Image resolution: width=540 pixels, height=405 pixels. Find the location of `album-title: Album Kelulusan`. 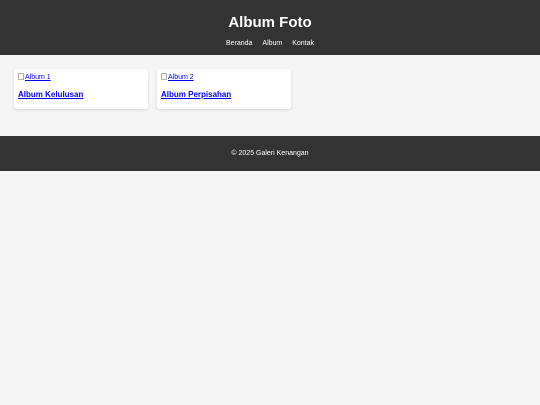

album-title: Album Kelulusan is located at coordinates (81, 95).